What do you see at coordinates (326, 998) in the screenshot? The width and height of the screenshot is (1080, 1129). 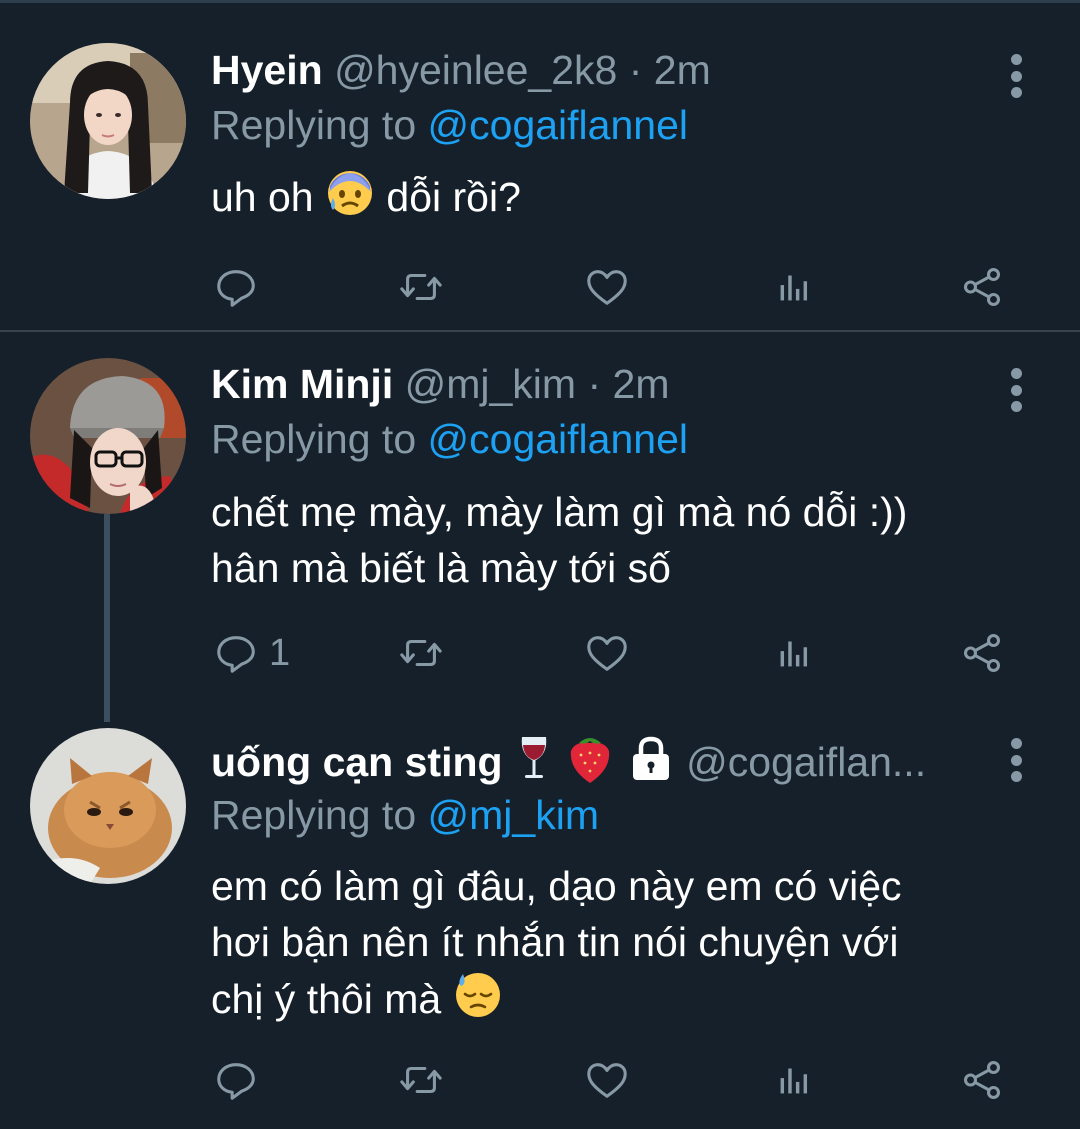 I see `tweet-text-line: chị ý thôi mà` at bounding box center [326, 998].